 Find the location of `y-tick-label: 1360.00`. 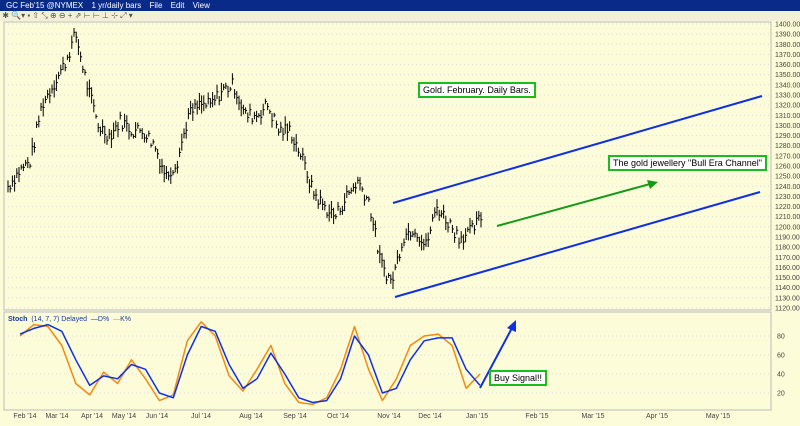

y-tick-label: 1360.00 is located at coordinates (787, 65).